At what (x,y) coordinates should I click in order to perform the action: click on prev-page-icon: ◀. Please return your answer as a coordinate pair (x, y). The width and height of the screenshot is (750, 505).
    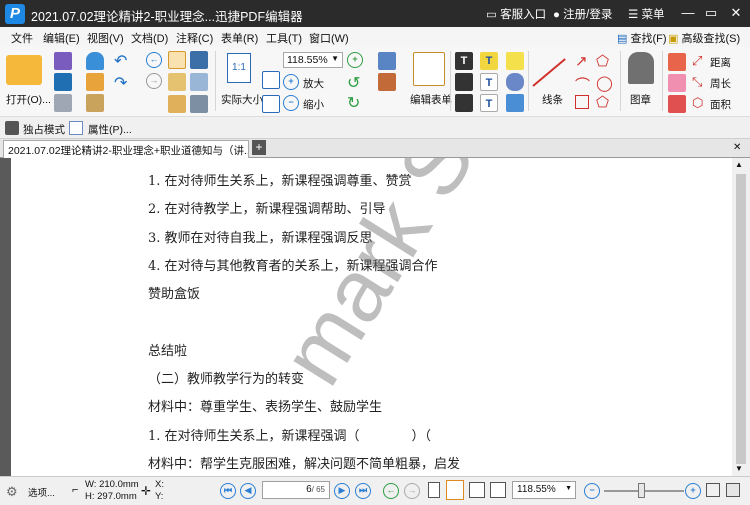
    Looking at the image, I should click on (248, 491).